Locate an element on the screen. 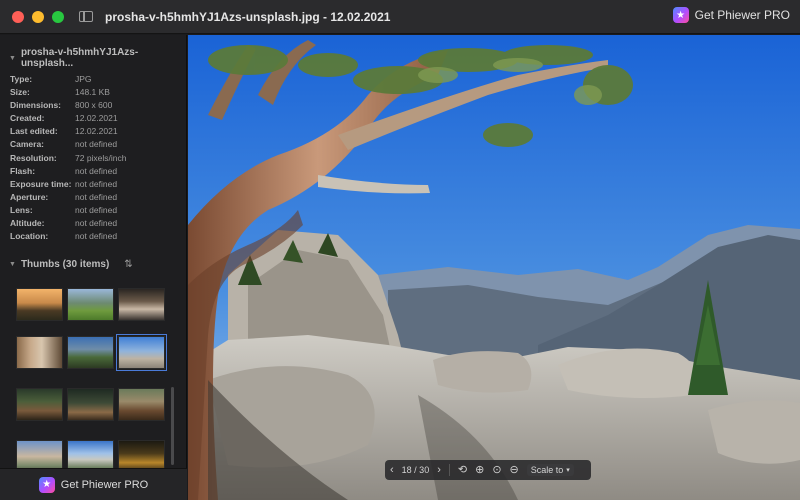 This screenshot has width=800, height=500. info-value: JPG is located at coordinates (83, 79).